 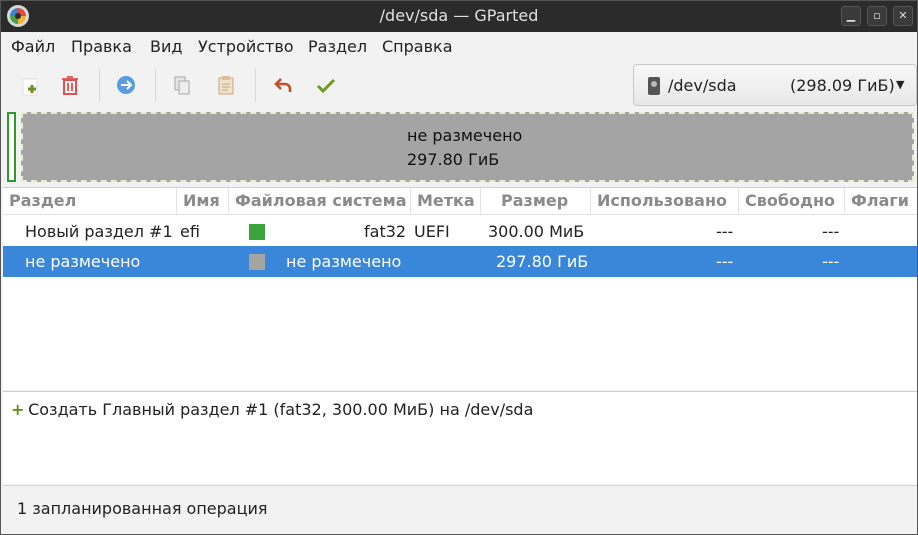 I want to click on device-name: /dev/sda, so click(x=702, y=85).